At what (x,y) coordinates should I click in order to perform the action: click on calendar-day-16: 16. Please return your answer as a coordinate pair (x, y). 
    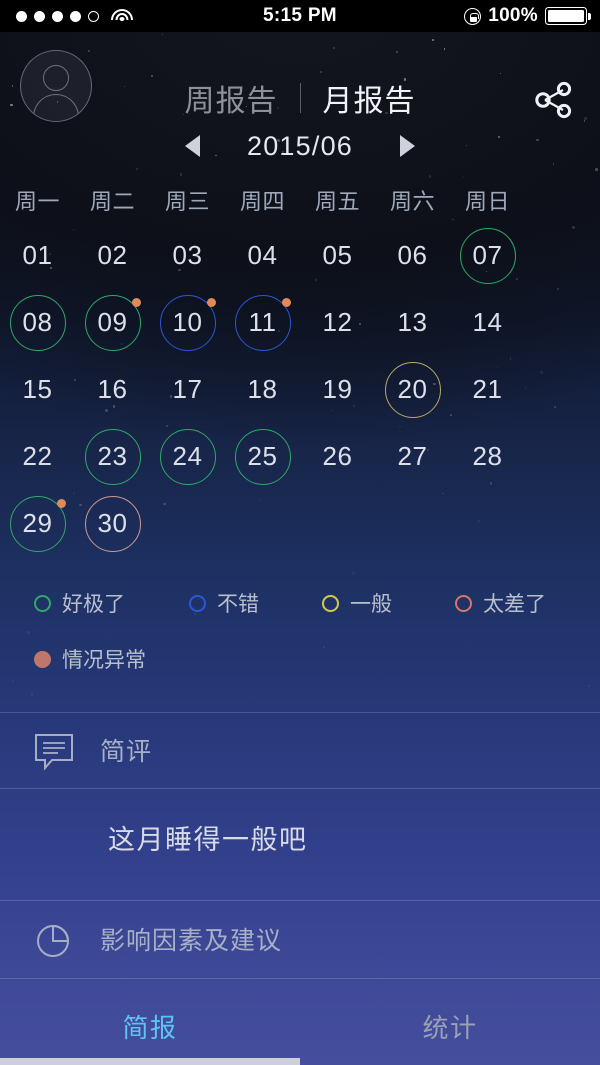
    Looking at the image, I should click on (112, 389).